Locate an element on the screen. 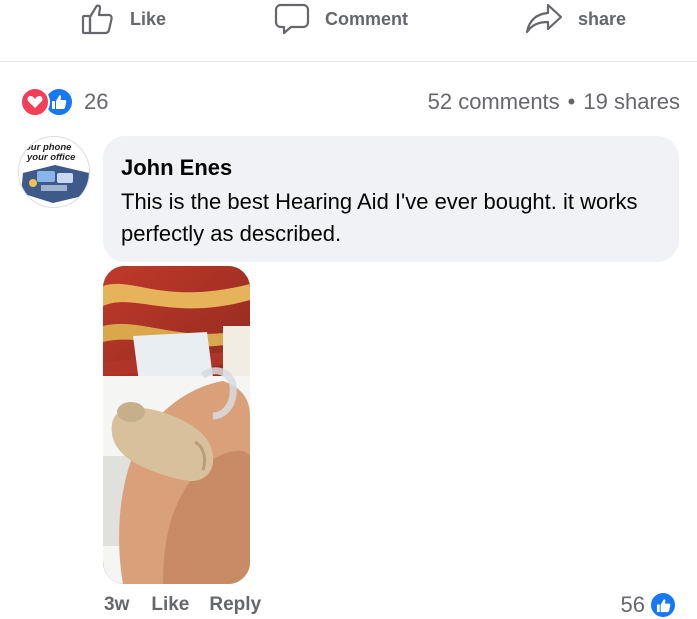  comments-count-link: 52 comments is located at coordinates (494, 102).